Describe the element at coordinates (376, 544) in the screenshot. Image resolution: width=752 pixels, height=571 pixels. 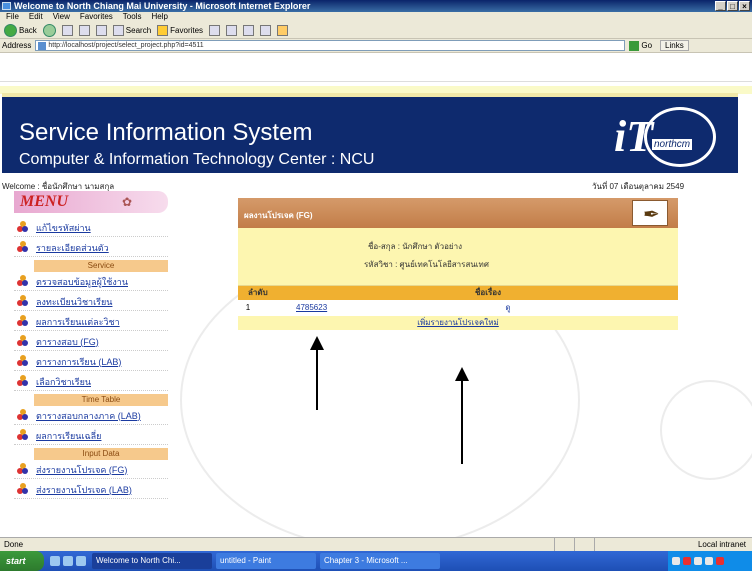
I see `status-bar: Done Local intranet` at that location.